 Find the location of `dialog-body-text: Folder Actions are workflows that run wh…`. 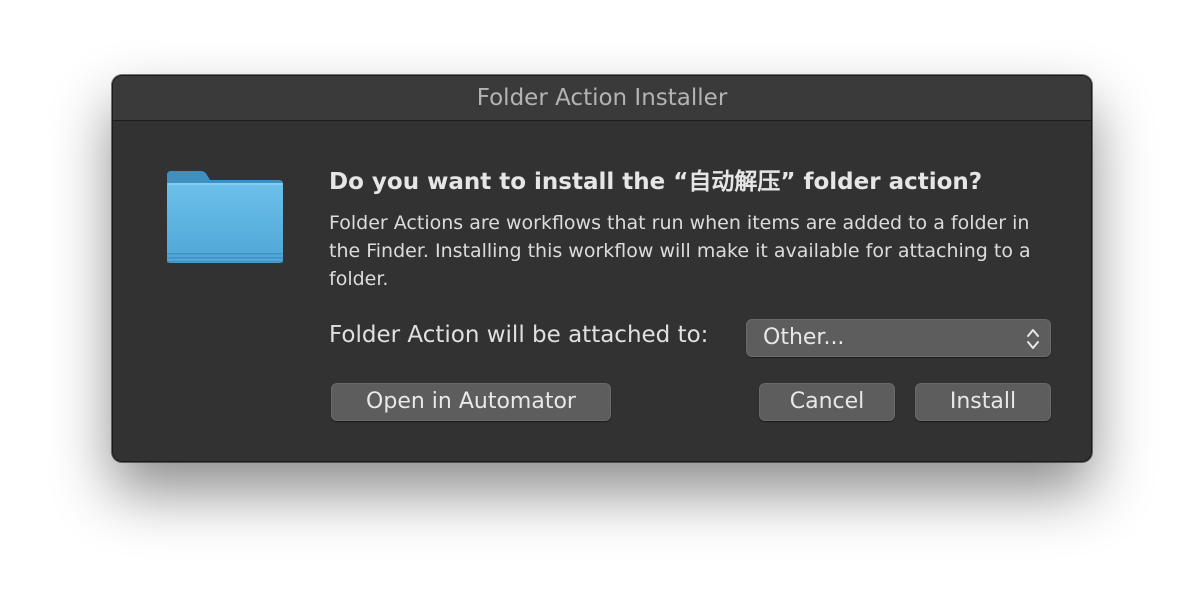

dialog-body-text: Folder Actions are workflows that run wh… is located at coordinates (680, 251).